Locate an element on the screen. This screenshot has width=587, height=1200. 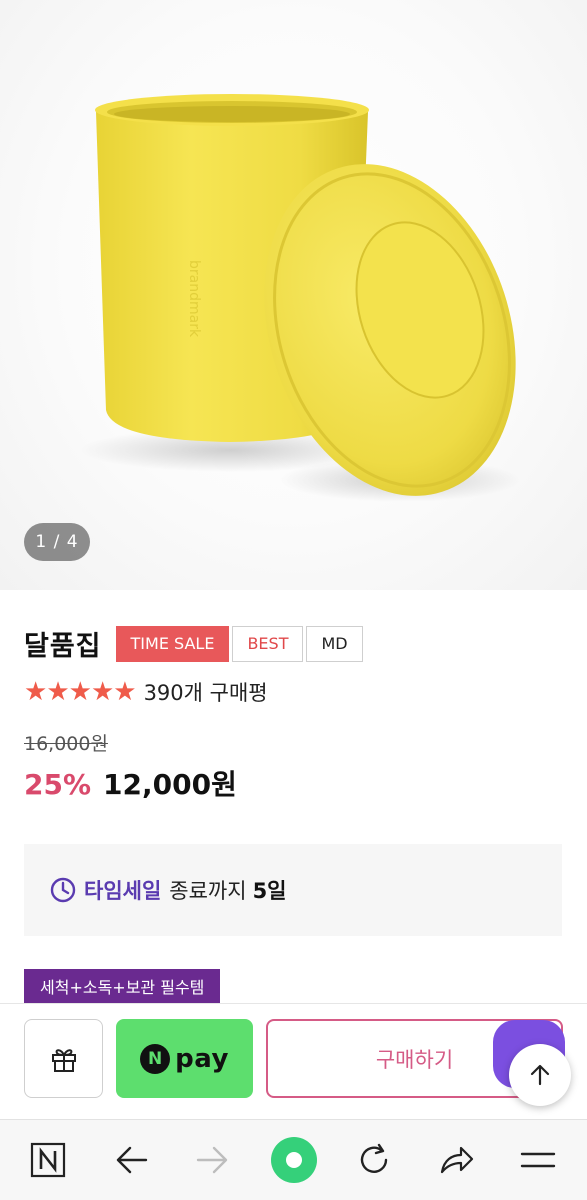
rating-stars: ★ ★ ★ ★ ★ is located at coordinates (80, 692).